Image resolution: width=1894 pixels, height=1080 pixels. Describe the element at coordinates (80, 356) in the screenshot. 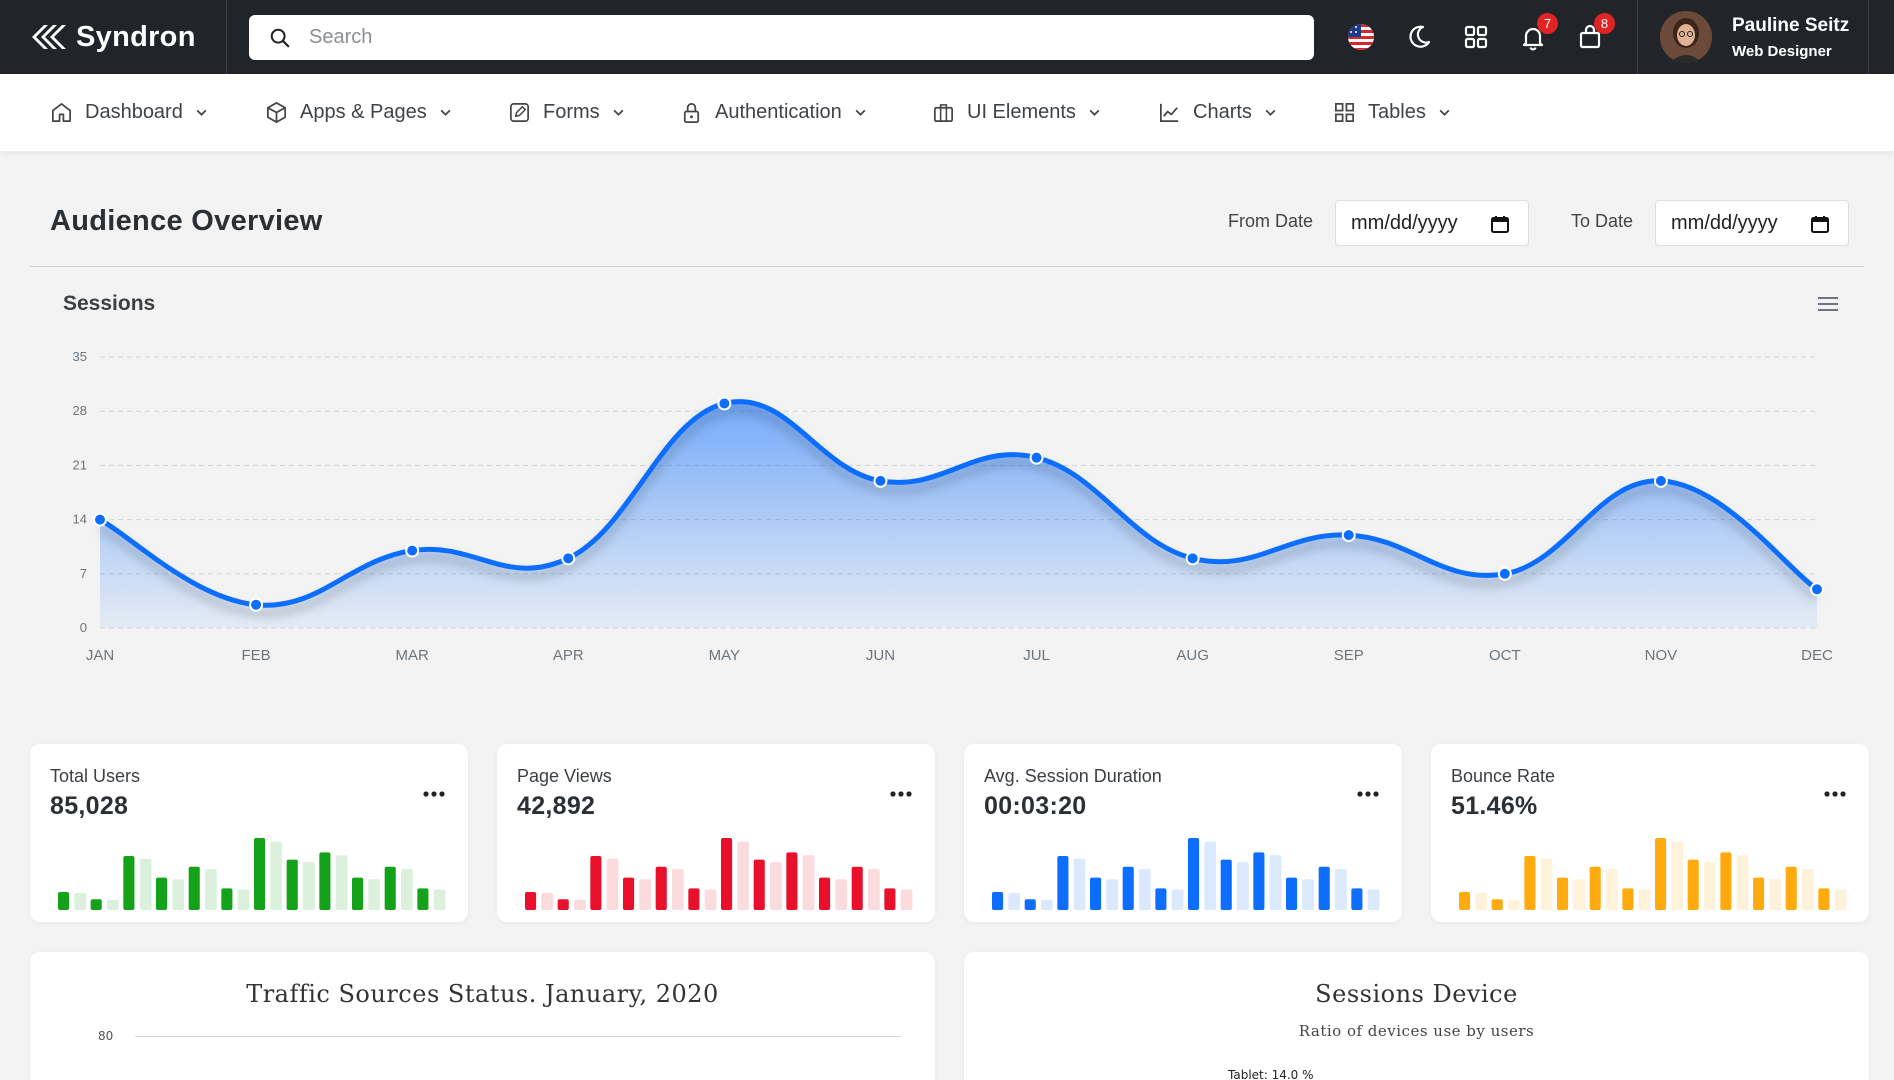

I see `y-tick-label: 35` at that location.